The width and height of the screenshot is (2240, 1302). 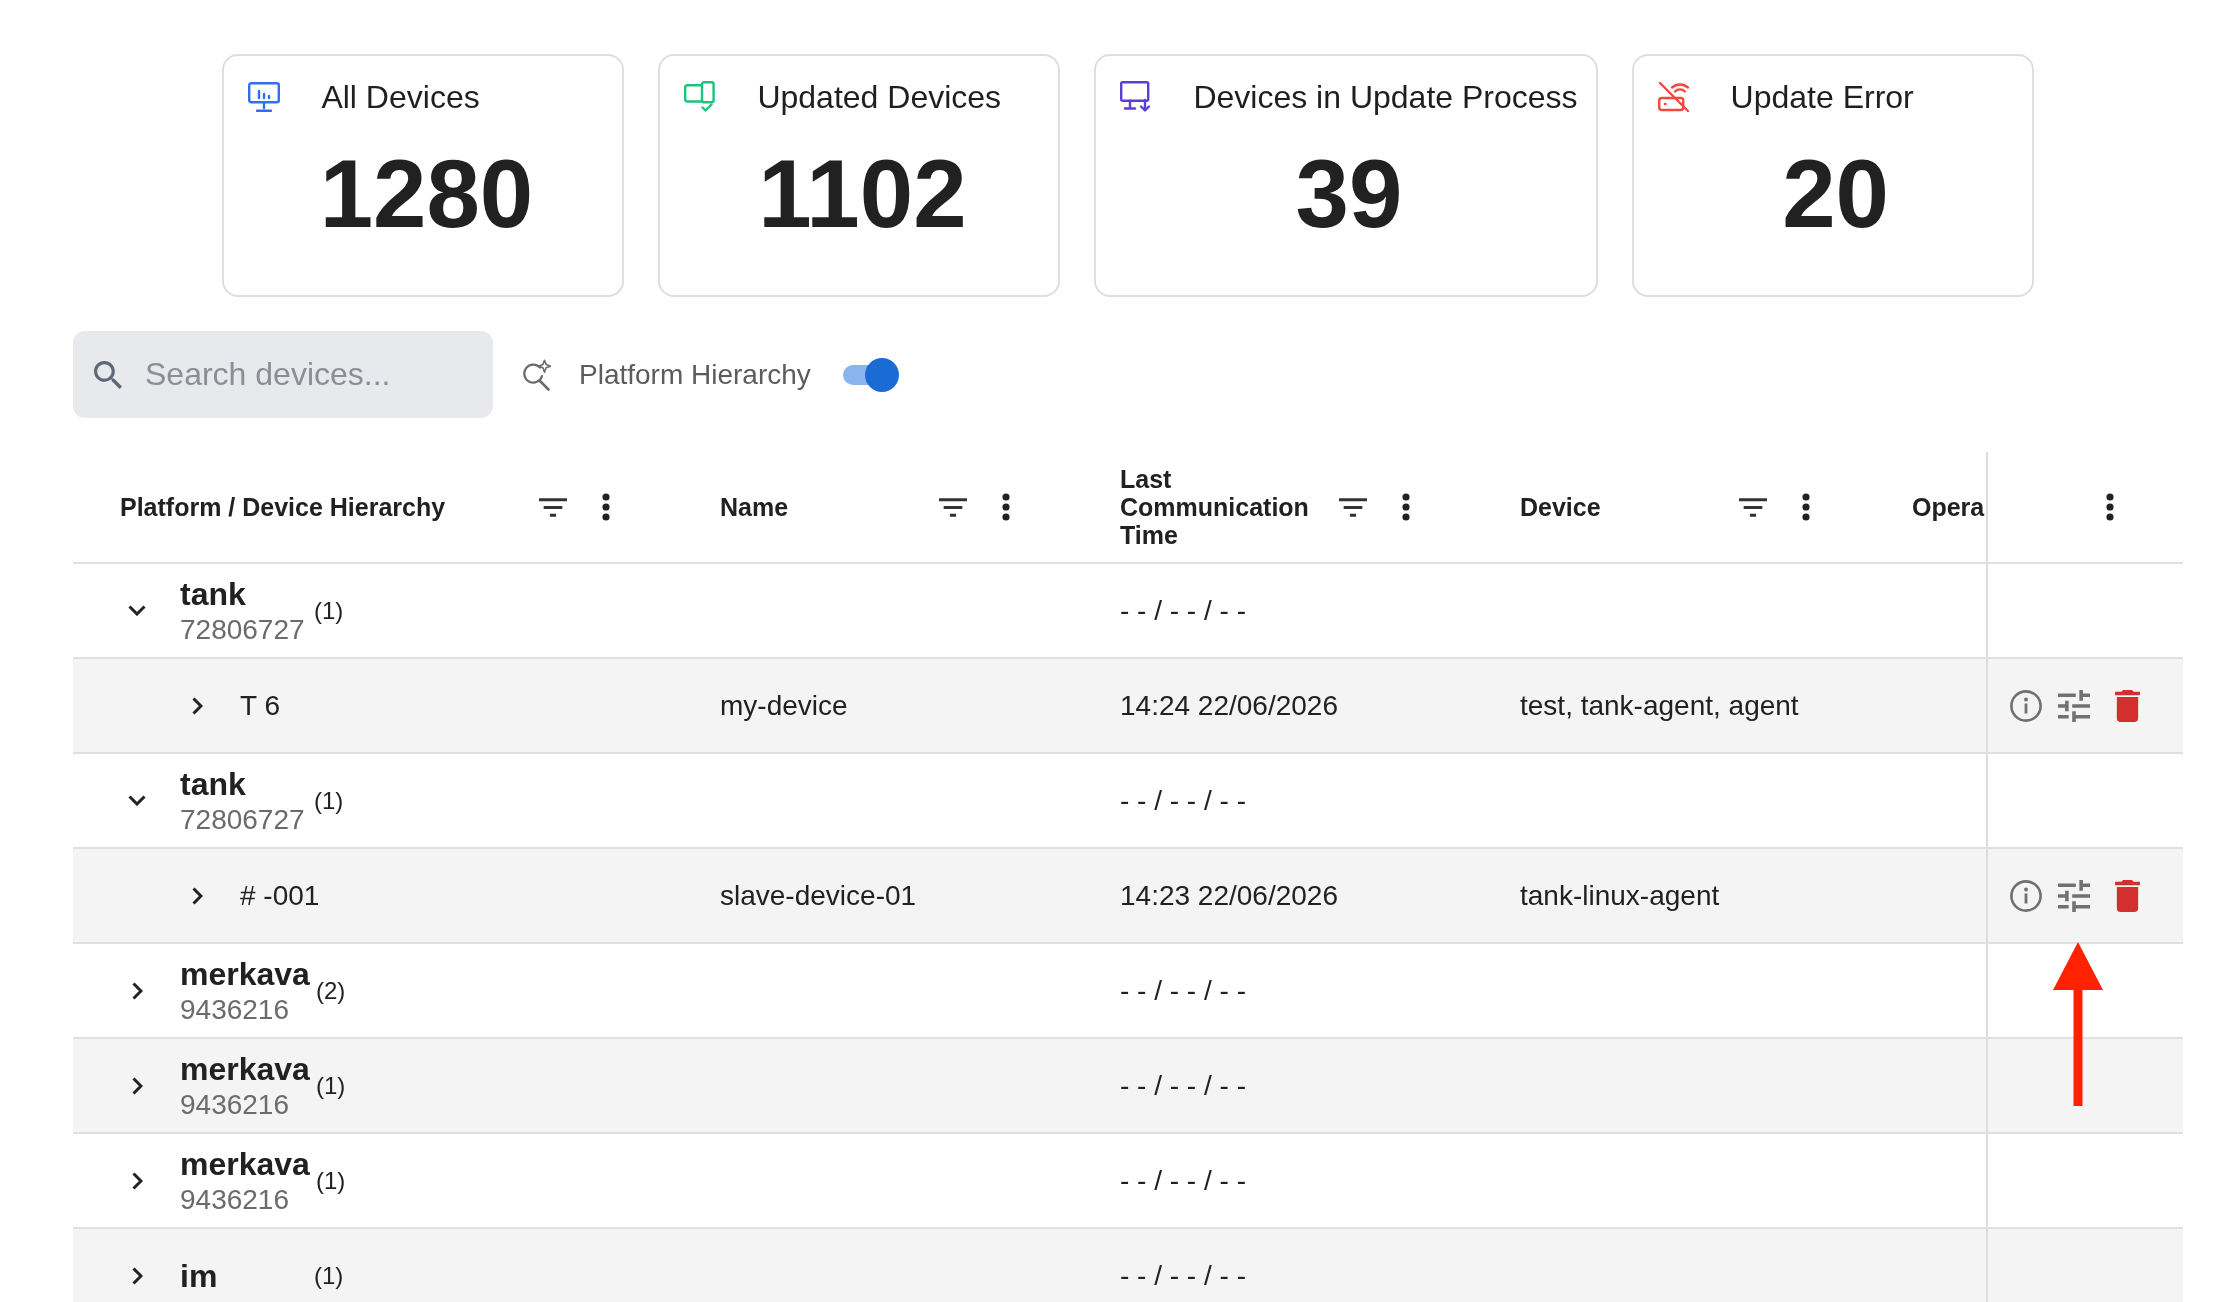 I want to click on column-header: Opera, so click(x=1948, y=507).